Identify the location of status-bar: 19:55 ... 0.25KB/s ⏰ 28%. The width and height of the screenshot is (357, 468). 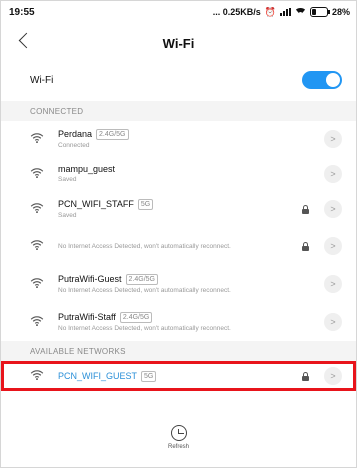
(178, 12).